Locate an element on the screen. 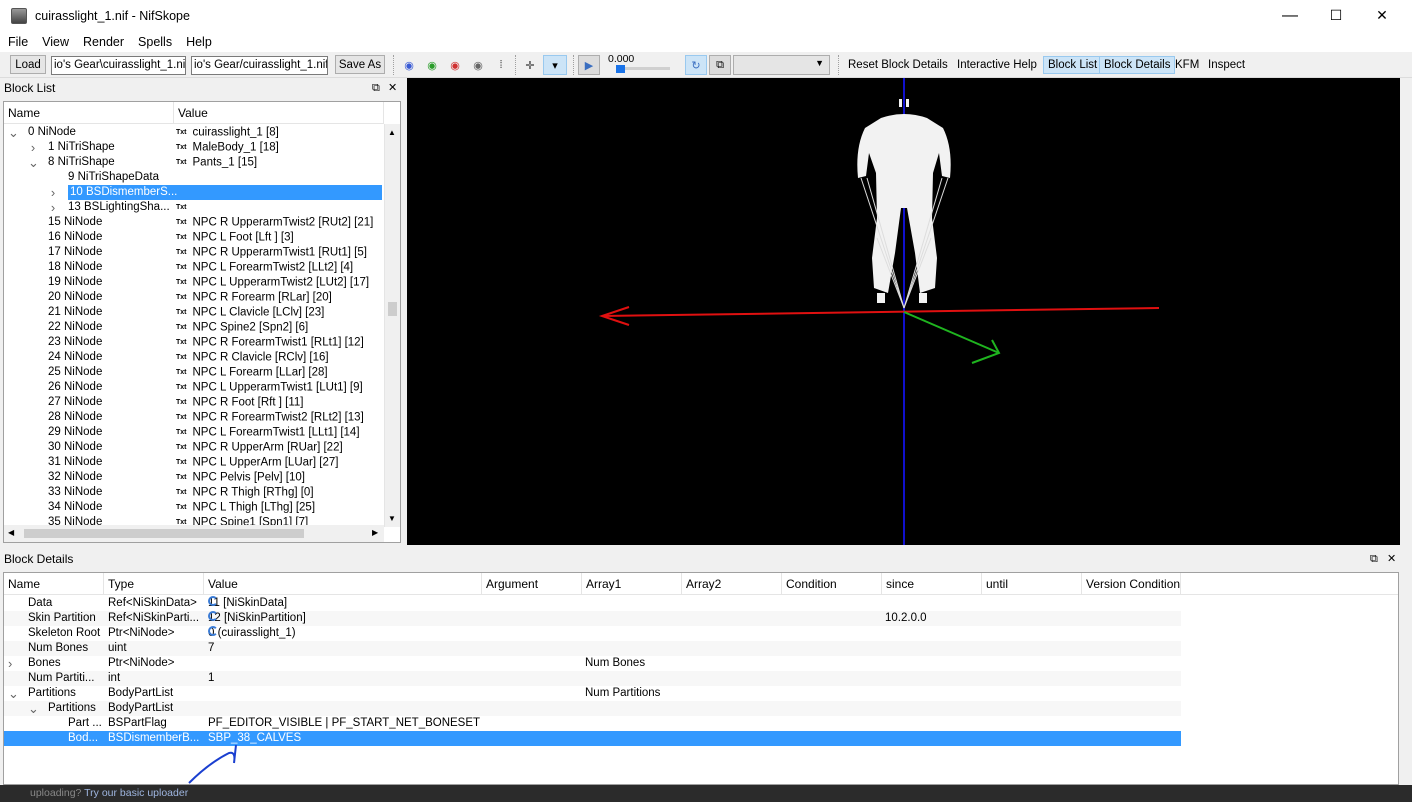 The width and height of the screenshot is (1412, 802). menu-spells: Spells is located at coordinates (155, 42).